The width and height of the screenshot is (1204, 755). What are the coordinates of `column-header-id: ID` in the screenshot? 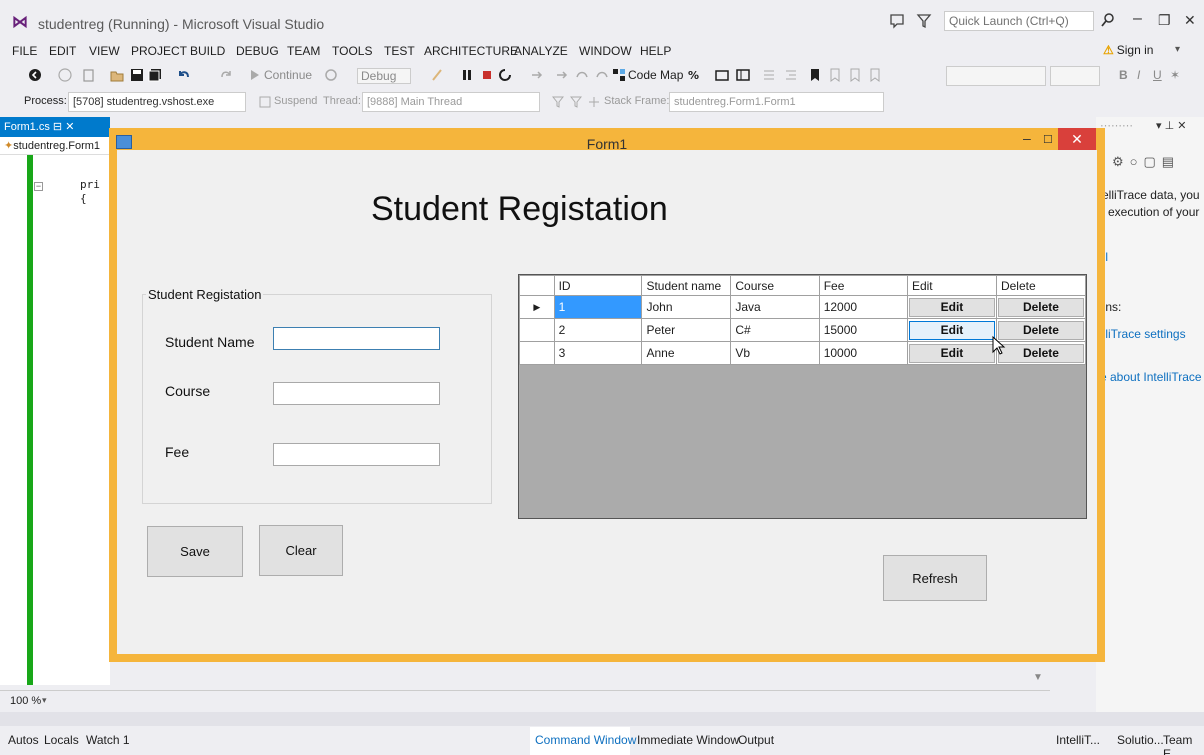 It's located at (598, 285).